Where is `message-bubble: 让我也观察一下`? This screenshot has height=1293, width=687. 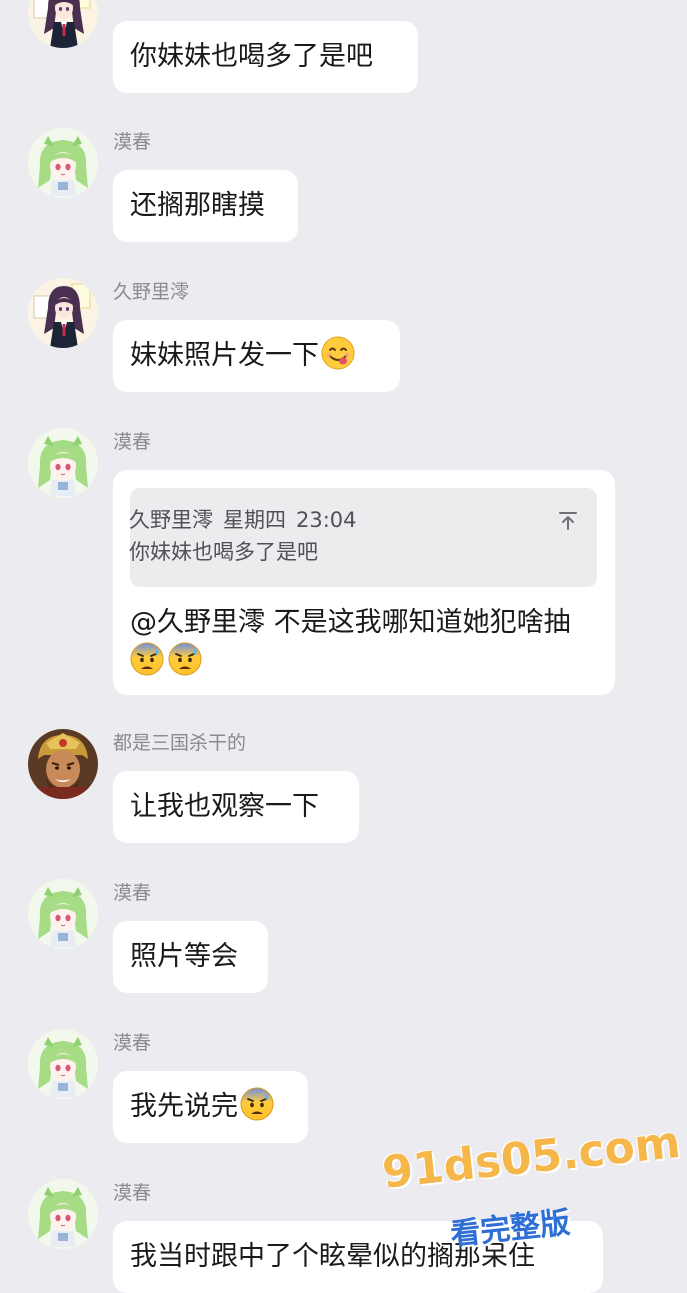 message-bubble: 让我也观察一下 is located at coordinates (236, 807).